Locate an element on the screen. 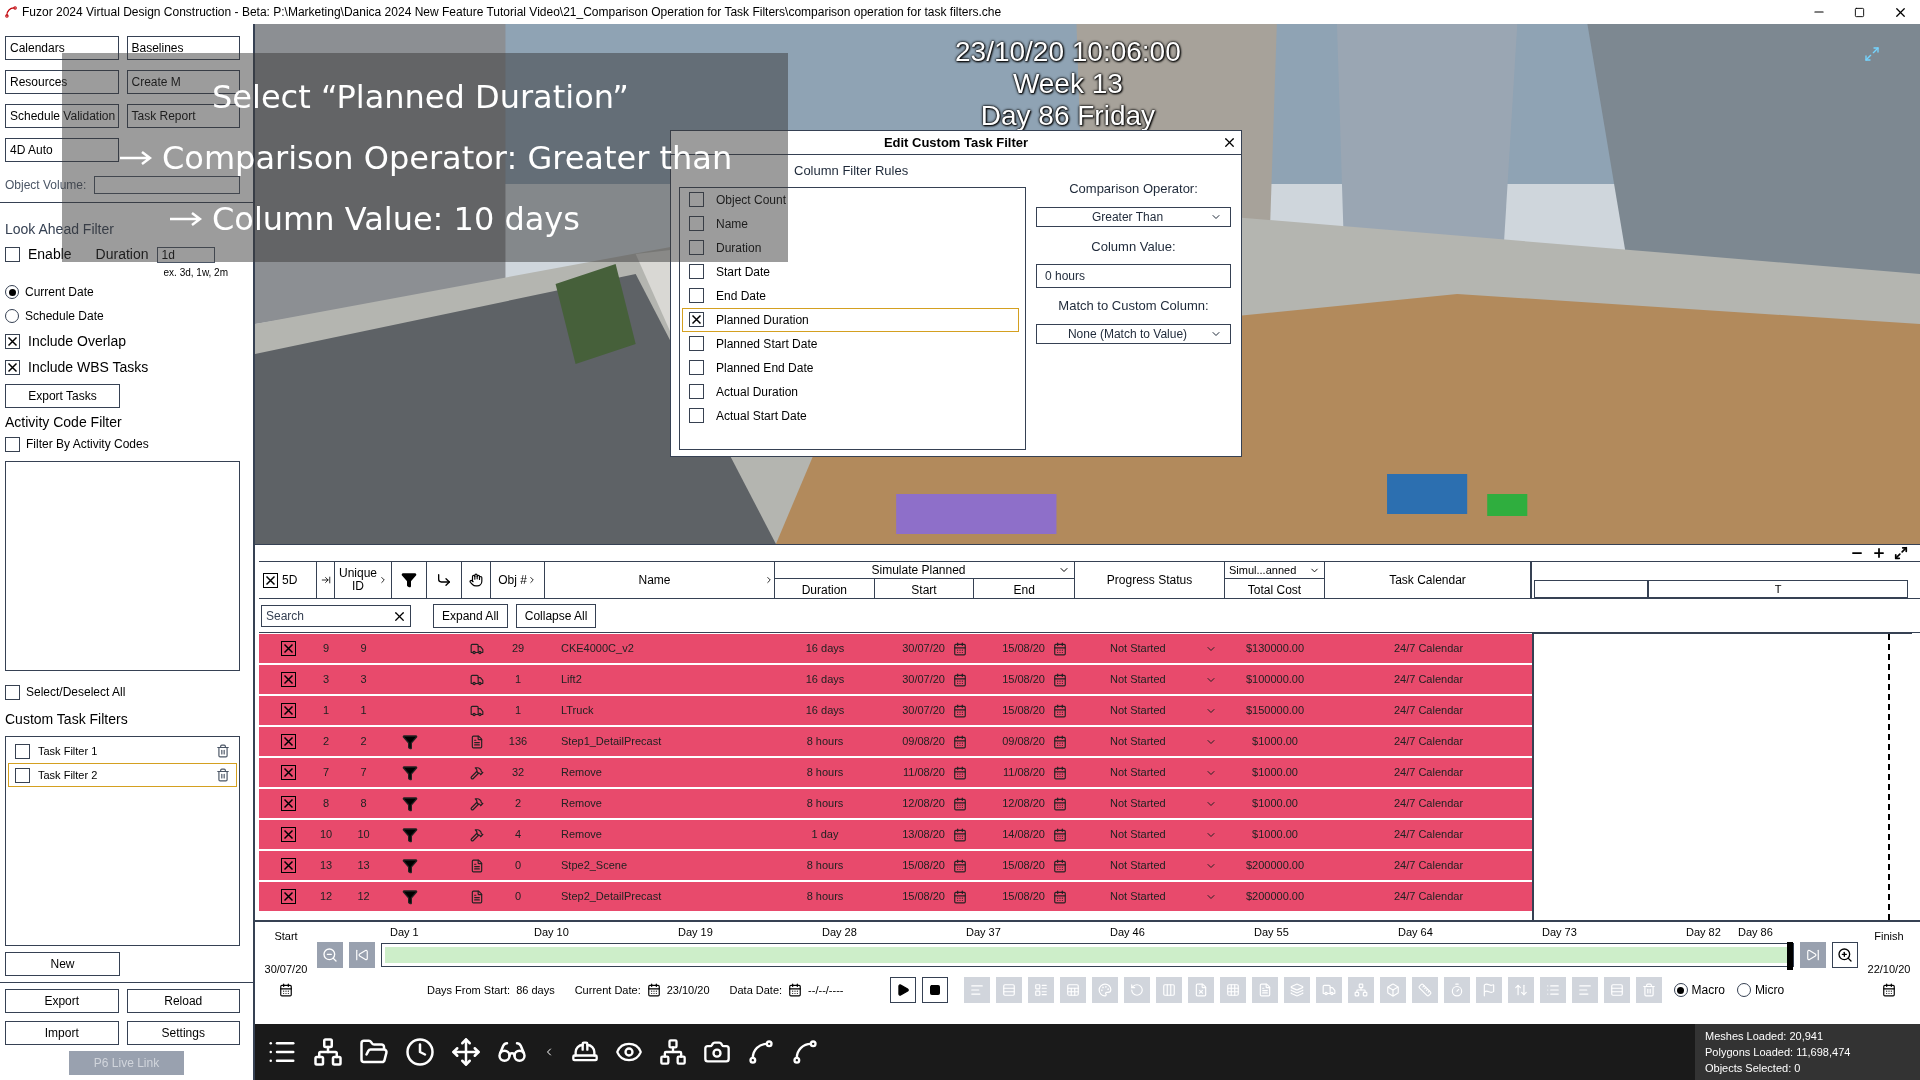  panel-button: 4D Auto is located at coordinates (62, 150).